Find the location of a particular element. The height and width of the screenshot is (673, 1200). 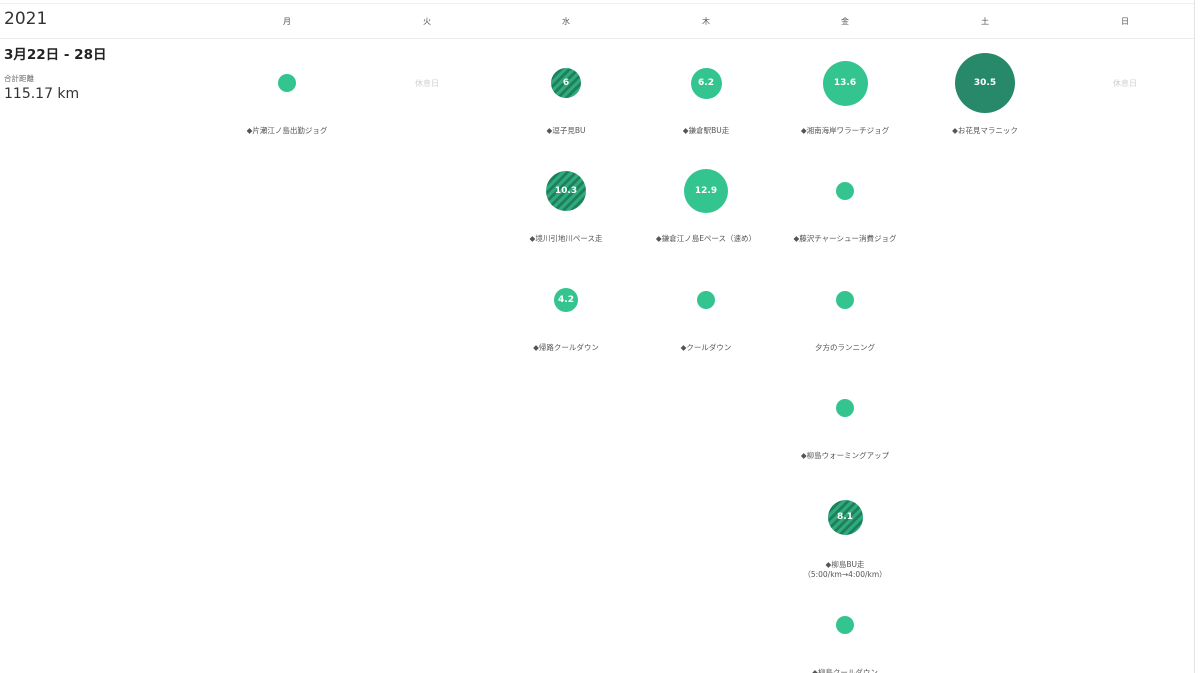

activity-label: ◆柳島BU走 （5:00/km→4:00/km） is located at coordinates (845, 570).